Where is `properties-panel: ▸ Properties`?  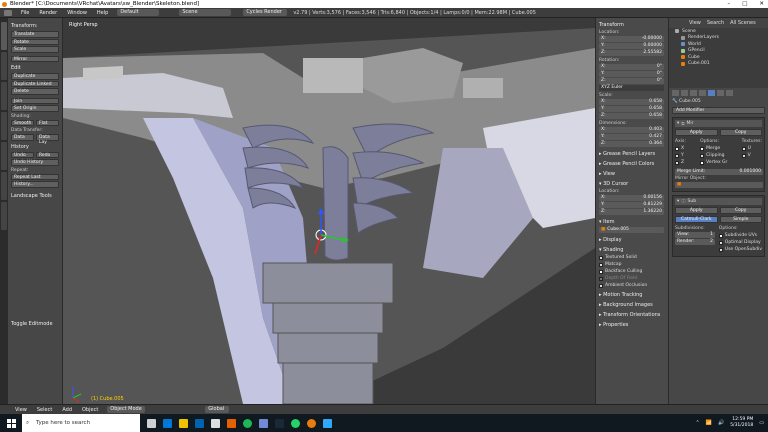 properties-panel: ▸ Properties is located at coordinates (632, 325).